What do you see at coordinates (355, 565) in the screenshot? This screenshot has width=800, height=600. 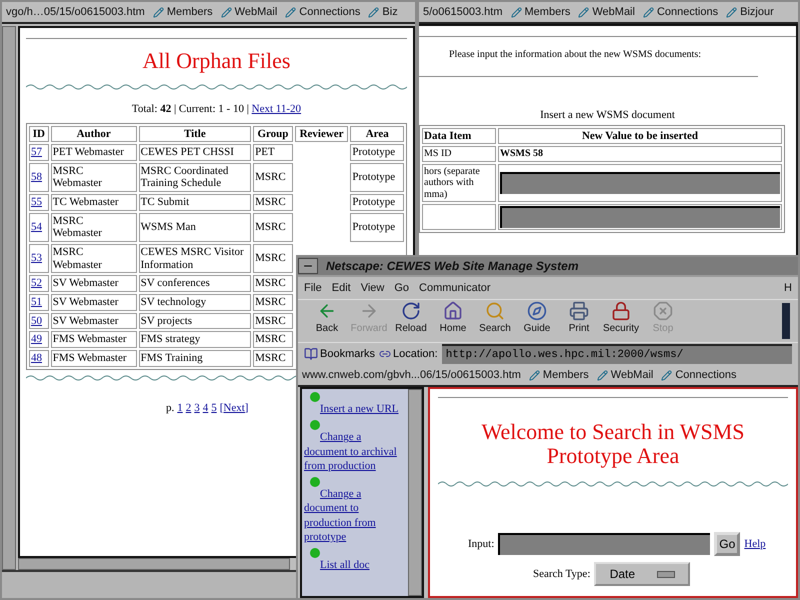 I see `nav-link: List all doc` at bounding box center [355, 565].